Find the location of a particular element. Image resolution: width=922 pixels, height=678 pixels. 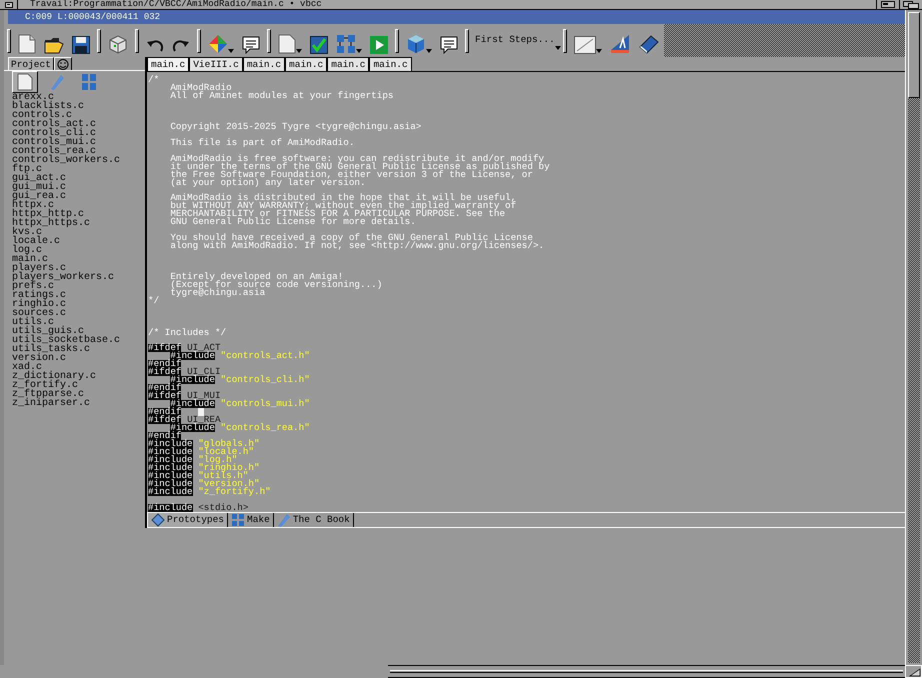

file-list-item: ringhio.c is located at coordinates (39, 304).